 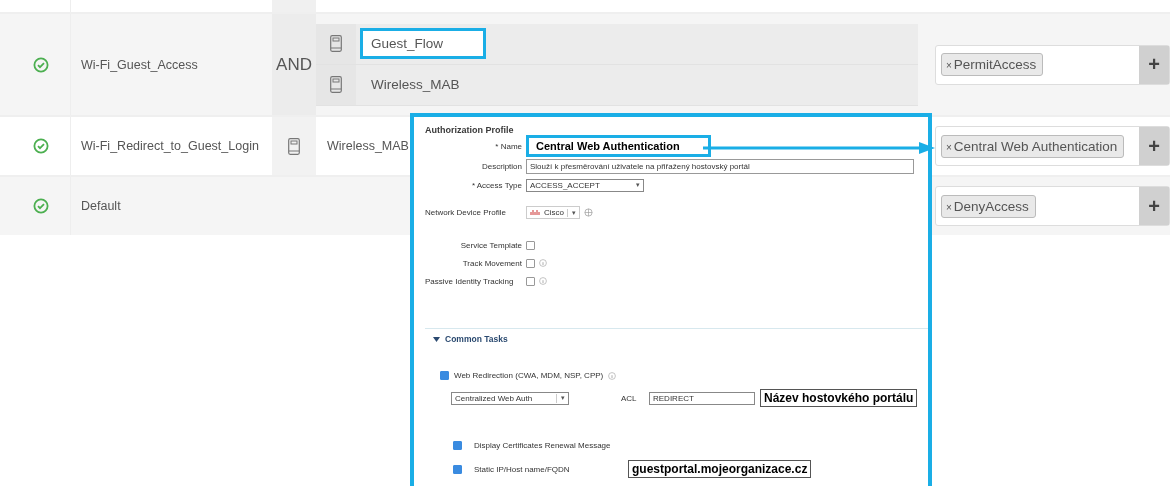 What do you see at coordinates (1052, 64) in the screenshot?
I see `result-field: ×PermitAccess +` at bounding box center [1052, 64].